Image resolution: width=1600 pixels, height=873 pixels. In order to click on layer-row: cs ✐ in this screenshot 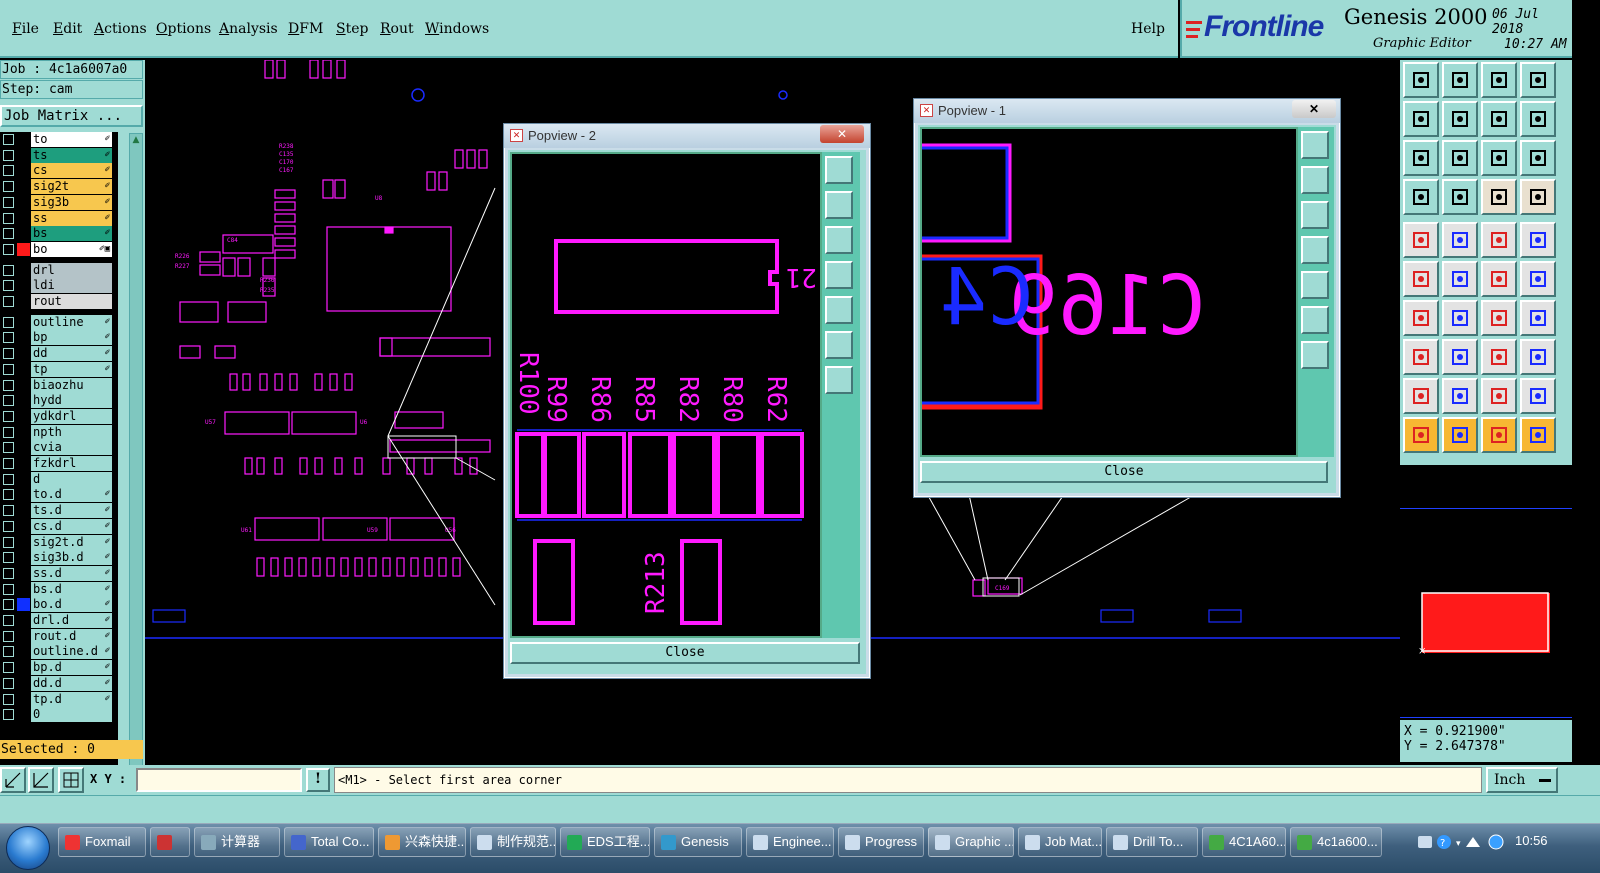, I will do `click(59, 171)`.